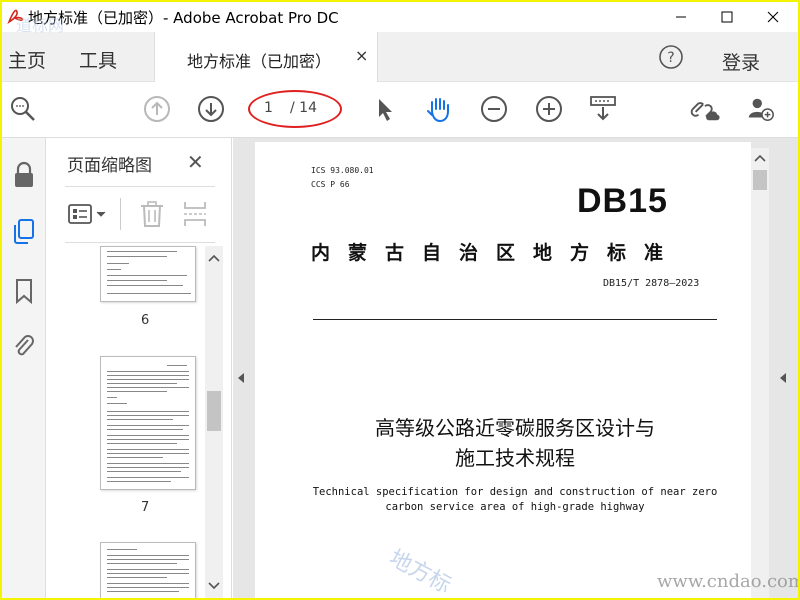 This screenshot has height=600, width=800. I want to click on bookmark-icon, so click(24, 292).